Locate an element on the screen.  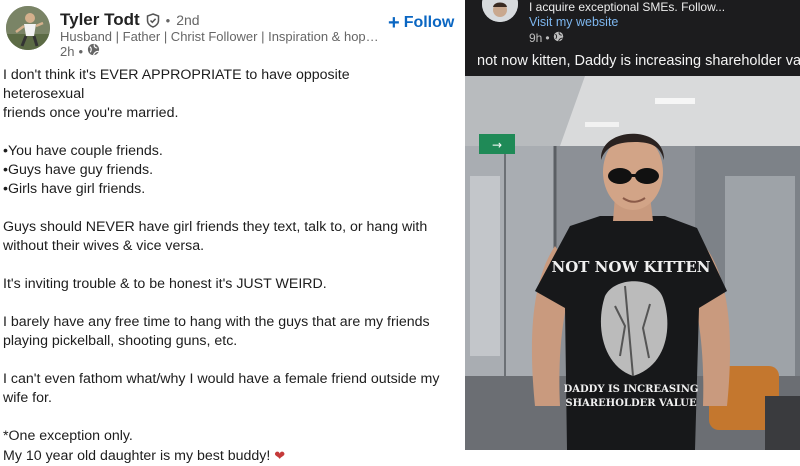
heart-emoji-icon: ❤ is located at coordinates (280, 455).